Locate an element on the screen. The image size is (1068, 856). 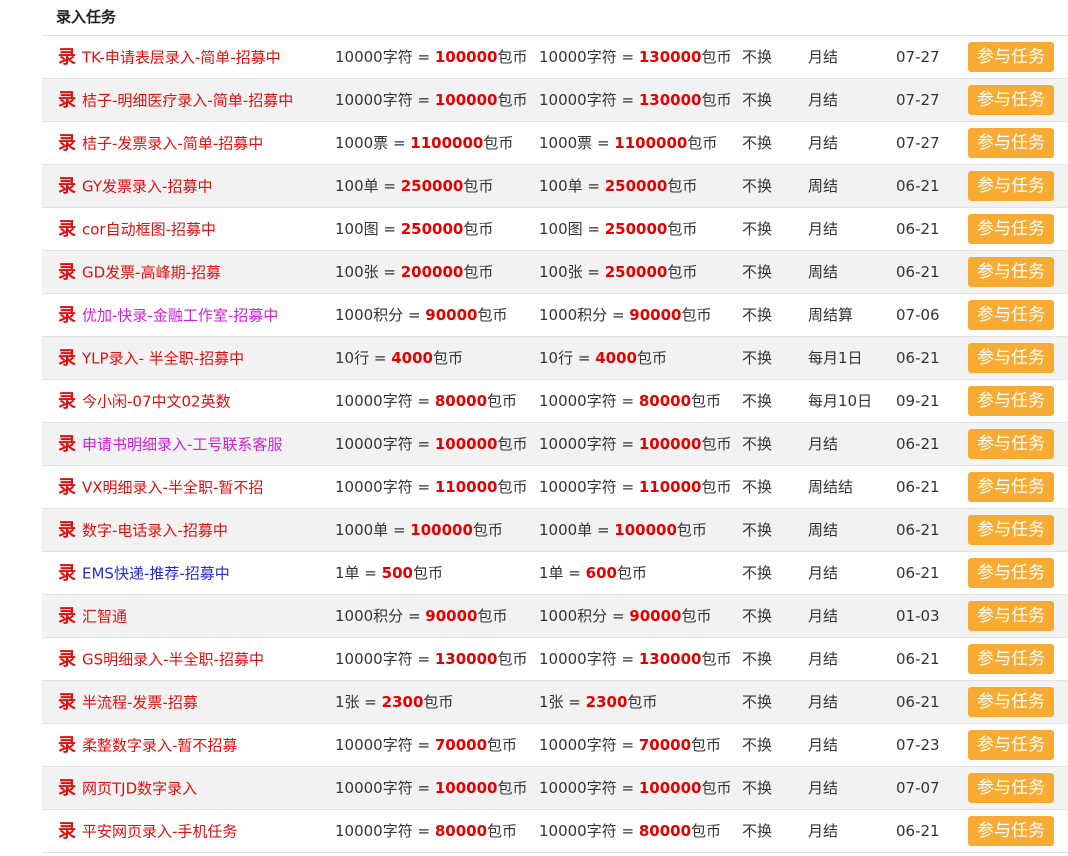
task-name-cell: 录柔整数字录入-暂不招募 is located at coordinates (196, 745).